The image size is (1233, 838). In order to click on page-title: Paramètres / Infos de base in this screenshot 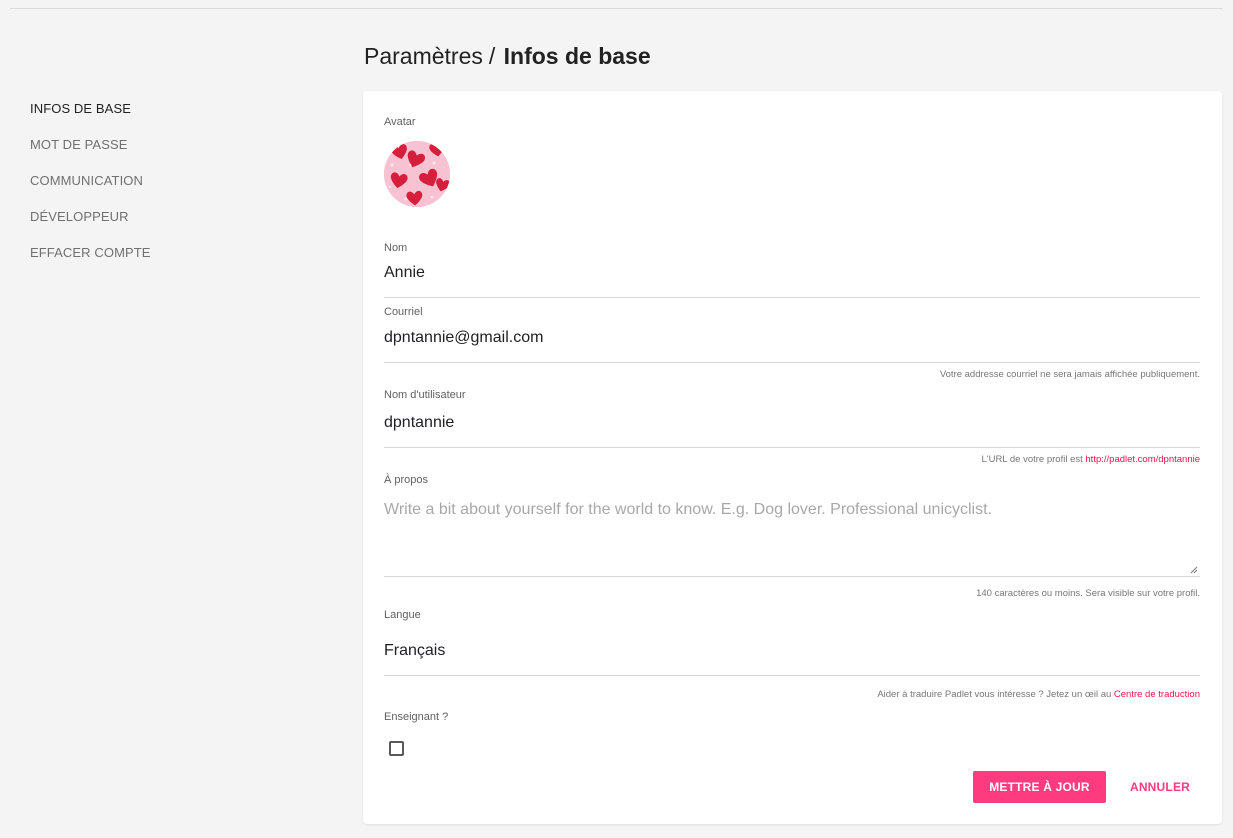, I will do `click(507, 56)`.